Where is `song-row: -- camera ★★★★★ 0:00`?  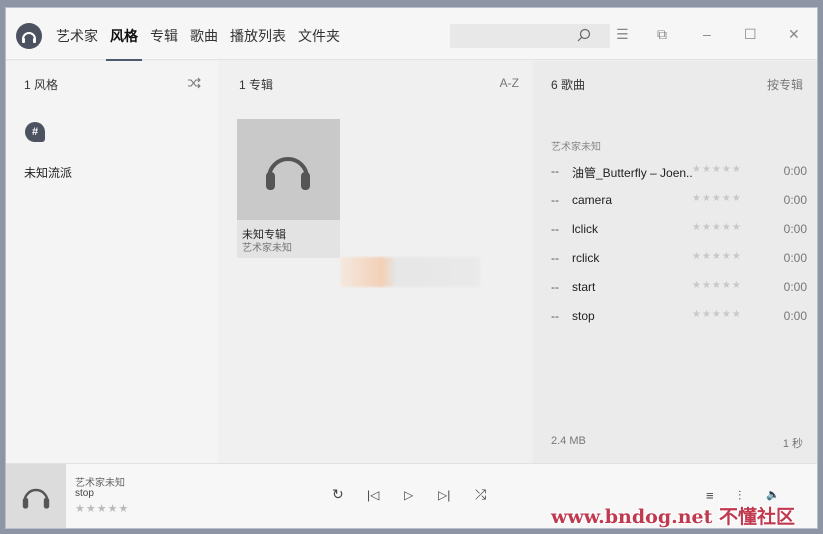 song-row: -- camera ★★★★★ 0:00 is located at coordinates (679, 201).